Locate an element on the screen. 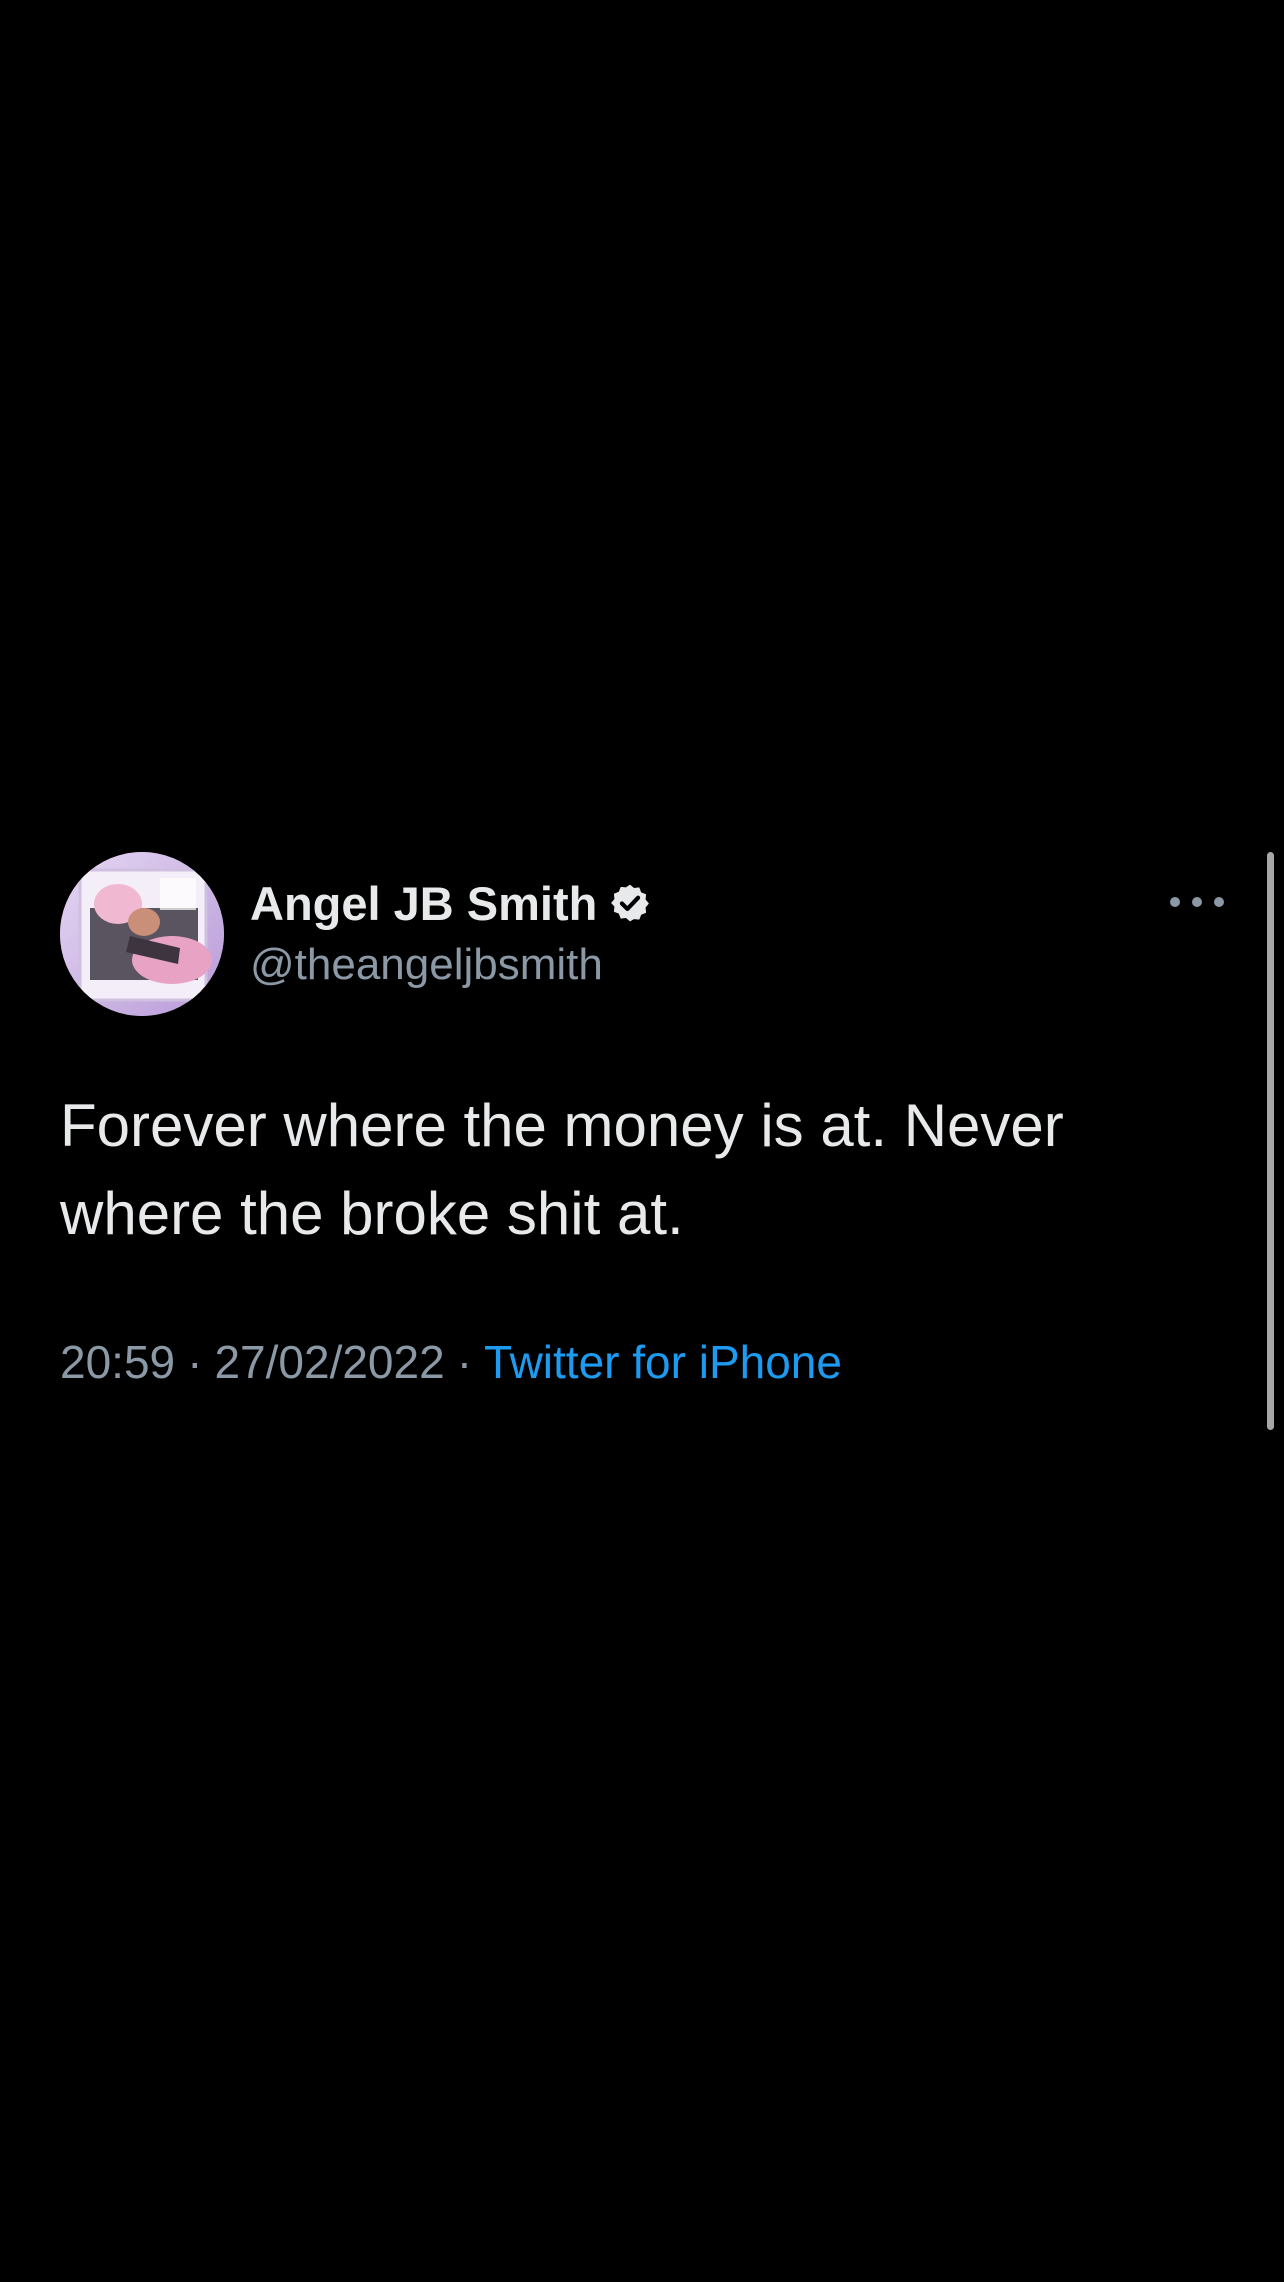  user-handle: @theangeljbsmith is located at coordinates (650, 965).